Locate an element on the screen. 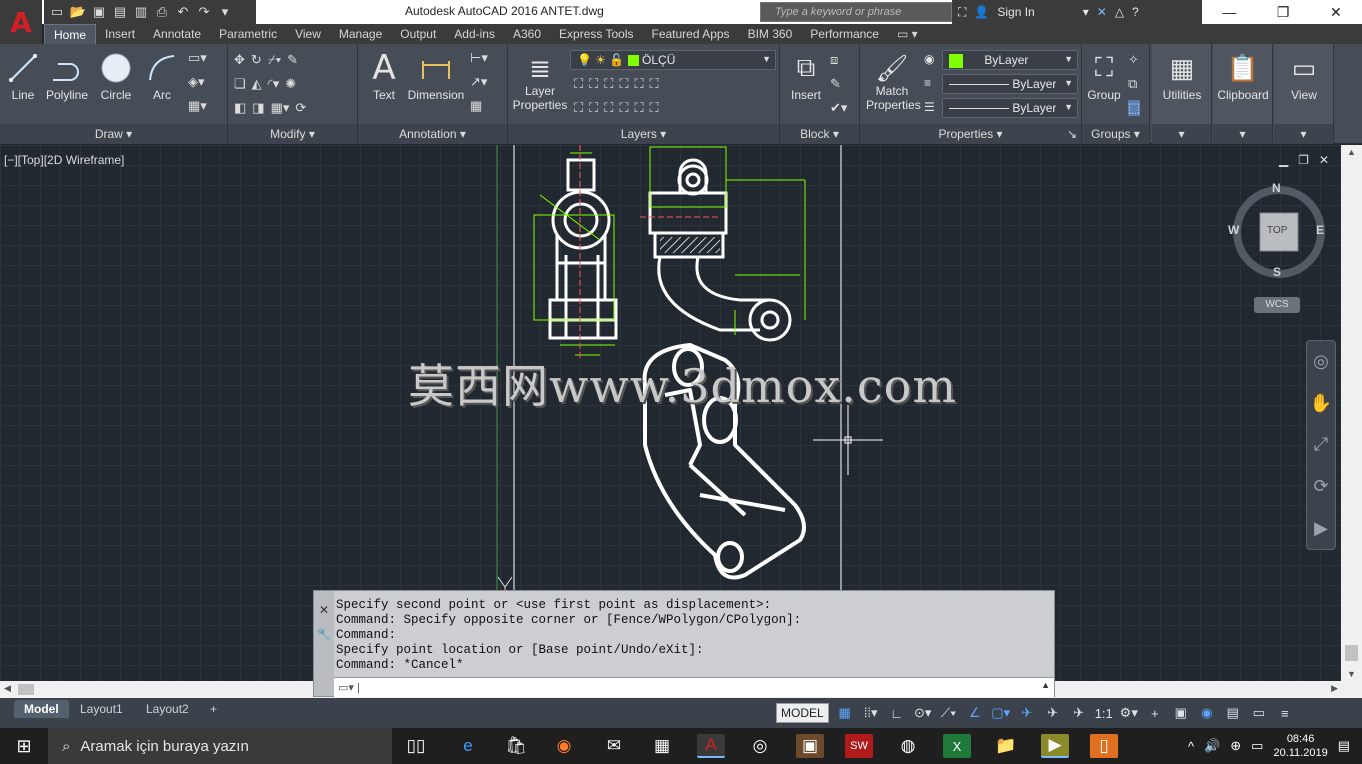 Image resolution: width=1362 pixels, height=764 pixels. windows-start-icon: ⊞ is located at coordinates (24, 746).